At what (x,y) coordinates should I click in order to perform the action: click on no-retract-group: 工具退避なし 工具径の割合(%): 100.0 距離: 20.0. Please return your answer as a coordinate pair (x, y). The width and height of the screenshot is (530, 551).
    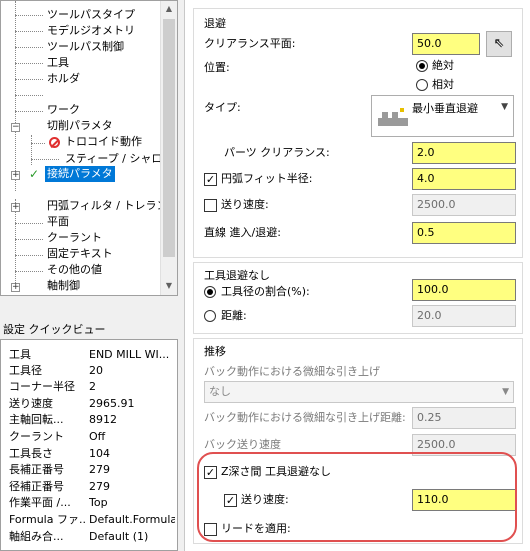
    Looking at the image, I should click on (358, 298).